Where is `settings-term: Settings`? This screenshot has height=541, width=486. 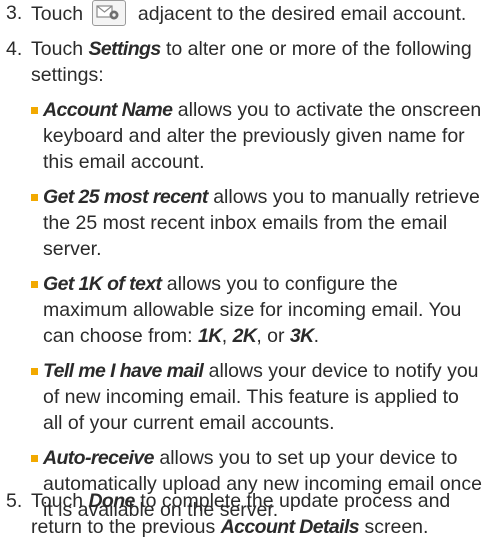 settings-term: Settings is located at coordinates (124, 49).